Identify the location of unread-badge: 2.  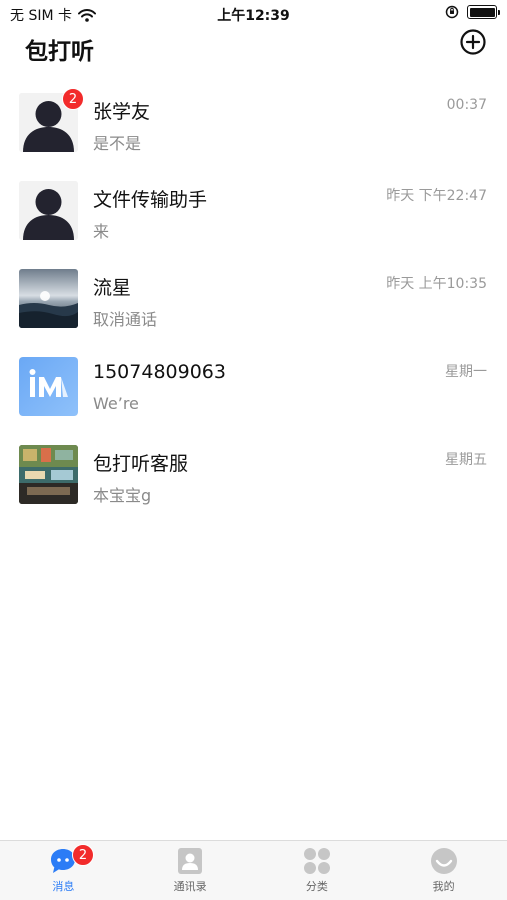
(73, 99).